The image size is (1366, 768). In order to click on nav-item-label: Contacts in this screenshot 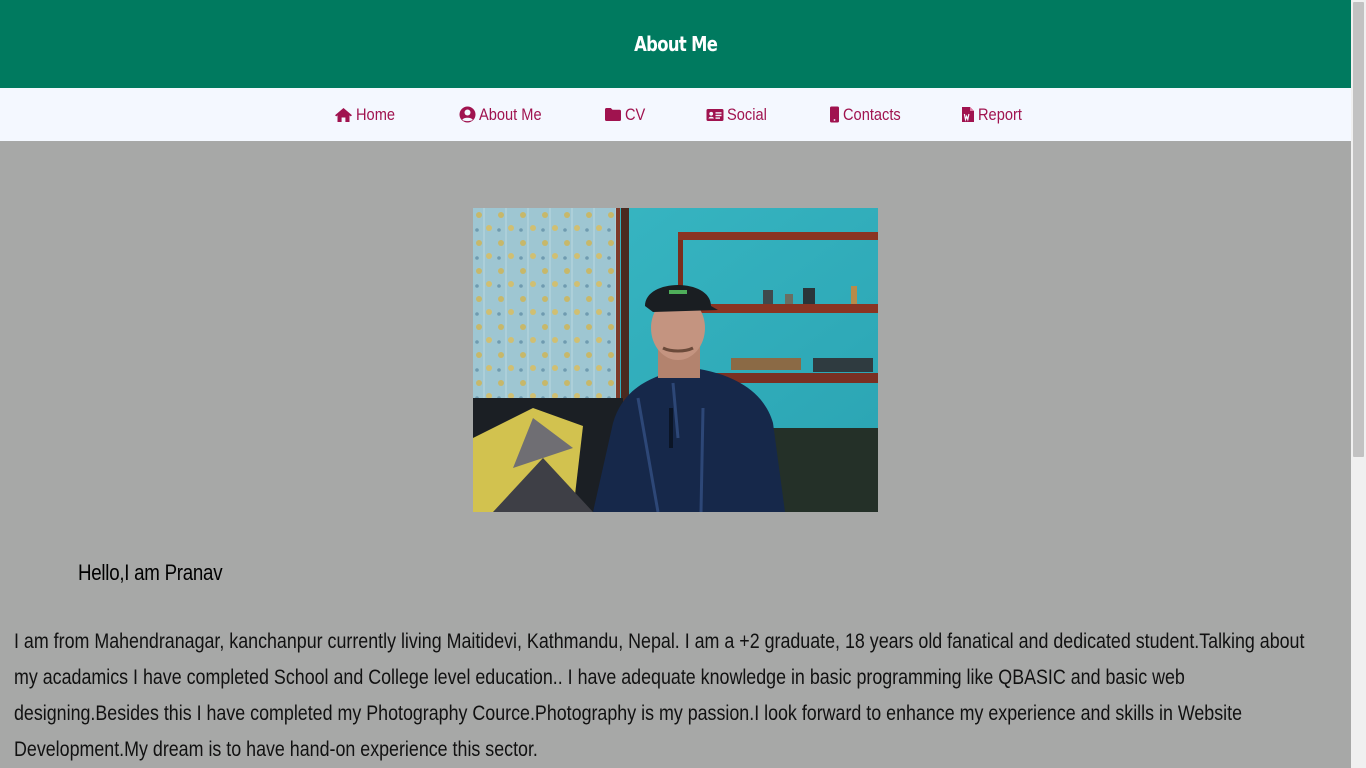, I will do `click(872, 114)`.